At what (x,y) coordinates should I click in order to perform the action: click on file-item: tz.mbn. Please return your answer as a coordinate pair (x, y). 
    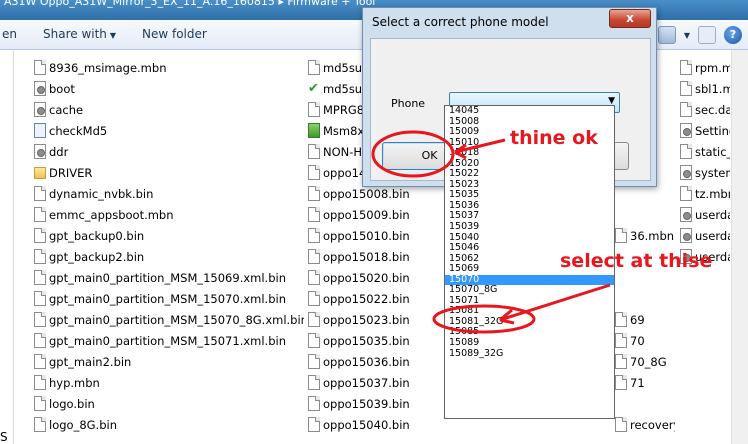
    Looking at the image, I should click on (705, 193).